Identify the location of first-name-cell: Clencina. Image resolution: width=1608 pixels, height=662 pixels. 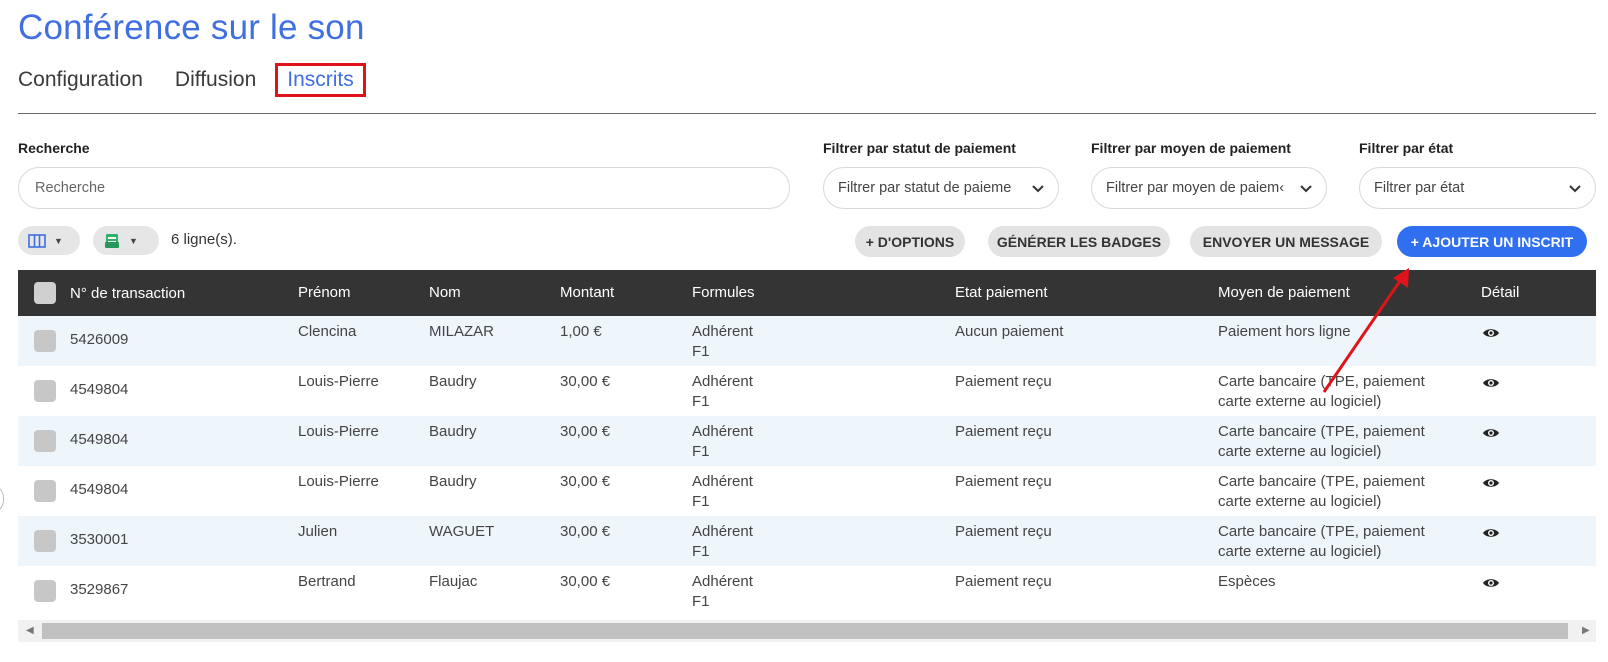
(327, 331).